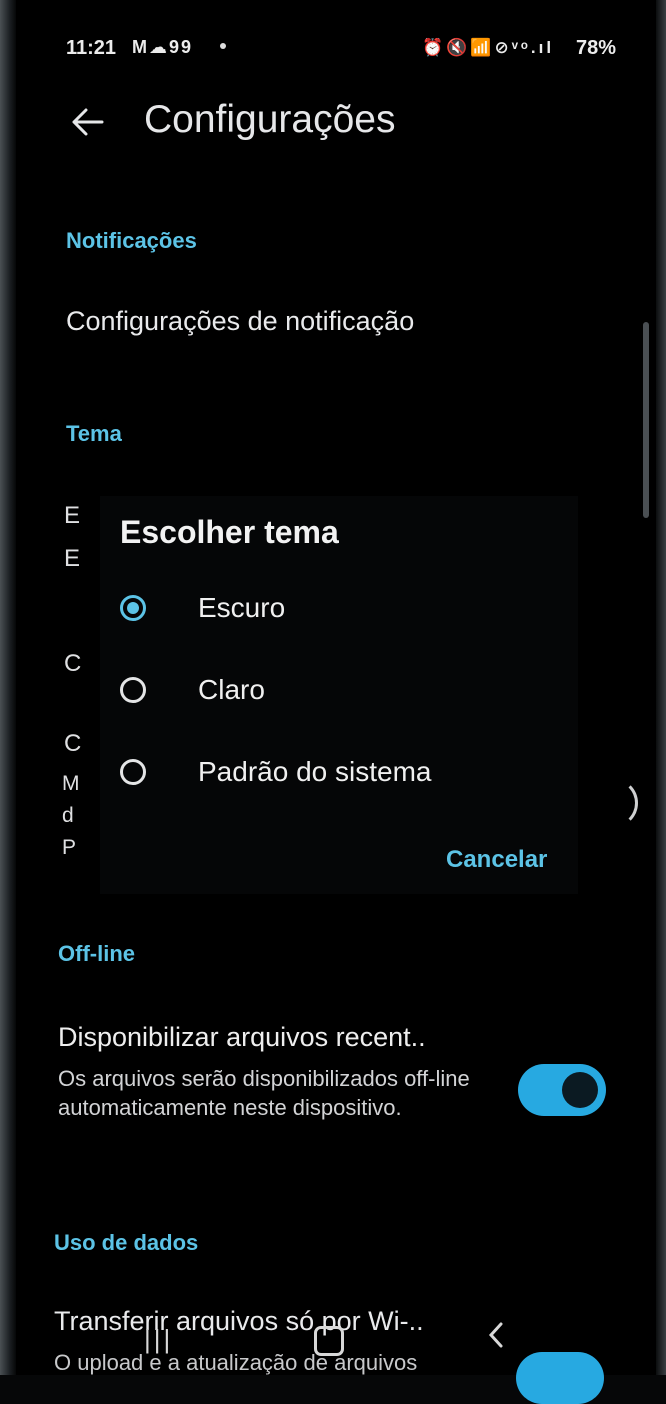  What do you see at coordinates (163, 47) in the screenshot?
I see `notification-icons: M☁99` at bounding box center [163, 47].